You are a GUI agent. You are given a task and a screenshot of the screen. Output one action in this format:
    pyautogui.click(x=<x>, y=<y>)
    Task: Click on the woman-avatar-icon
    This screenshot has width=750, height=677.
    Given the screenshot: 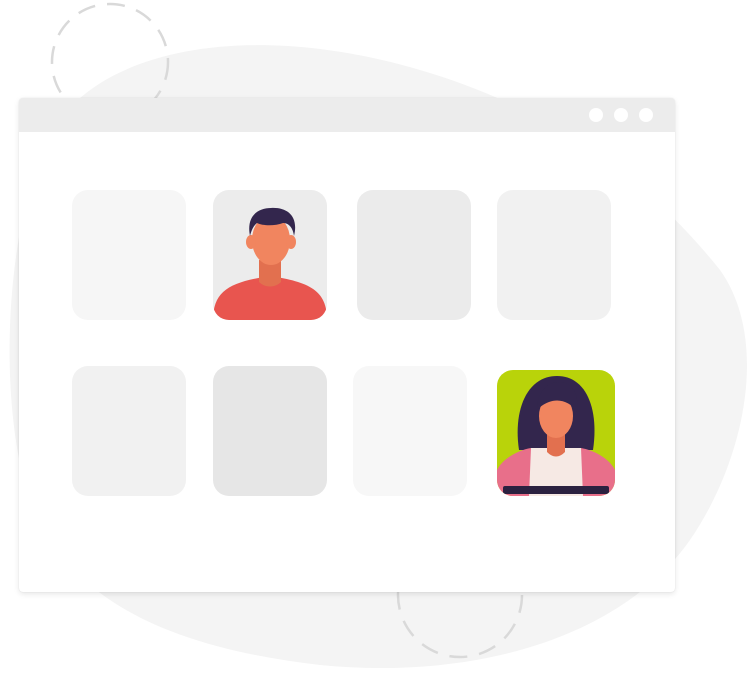 What is the action you would take?
    pyautogui.click(x=556, y=436)
    